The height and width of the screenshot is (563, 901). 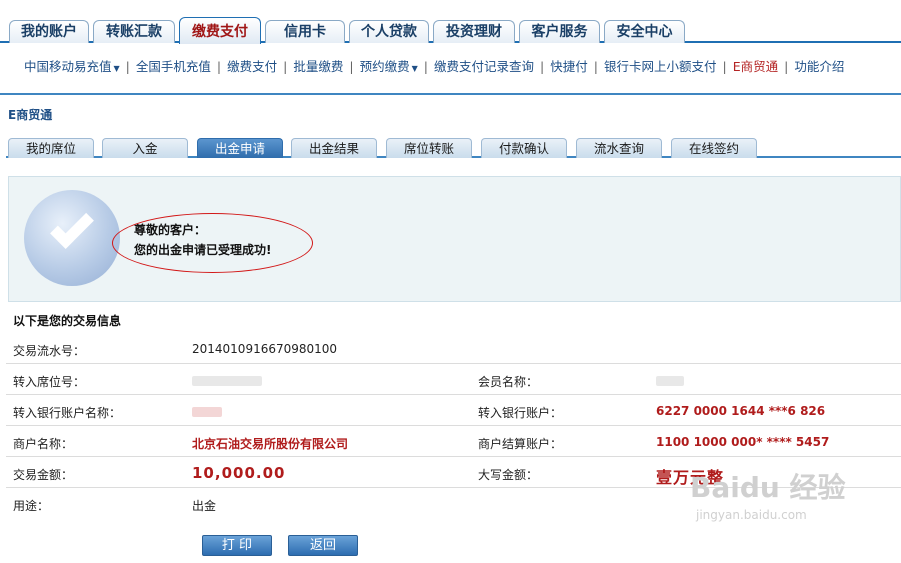 What do you see at coordinates (453, 348) in the screenshot?
I see `table-row: 交易流水号： 2014010916670980100` at bounding box center [453, 348].